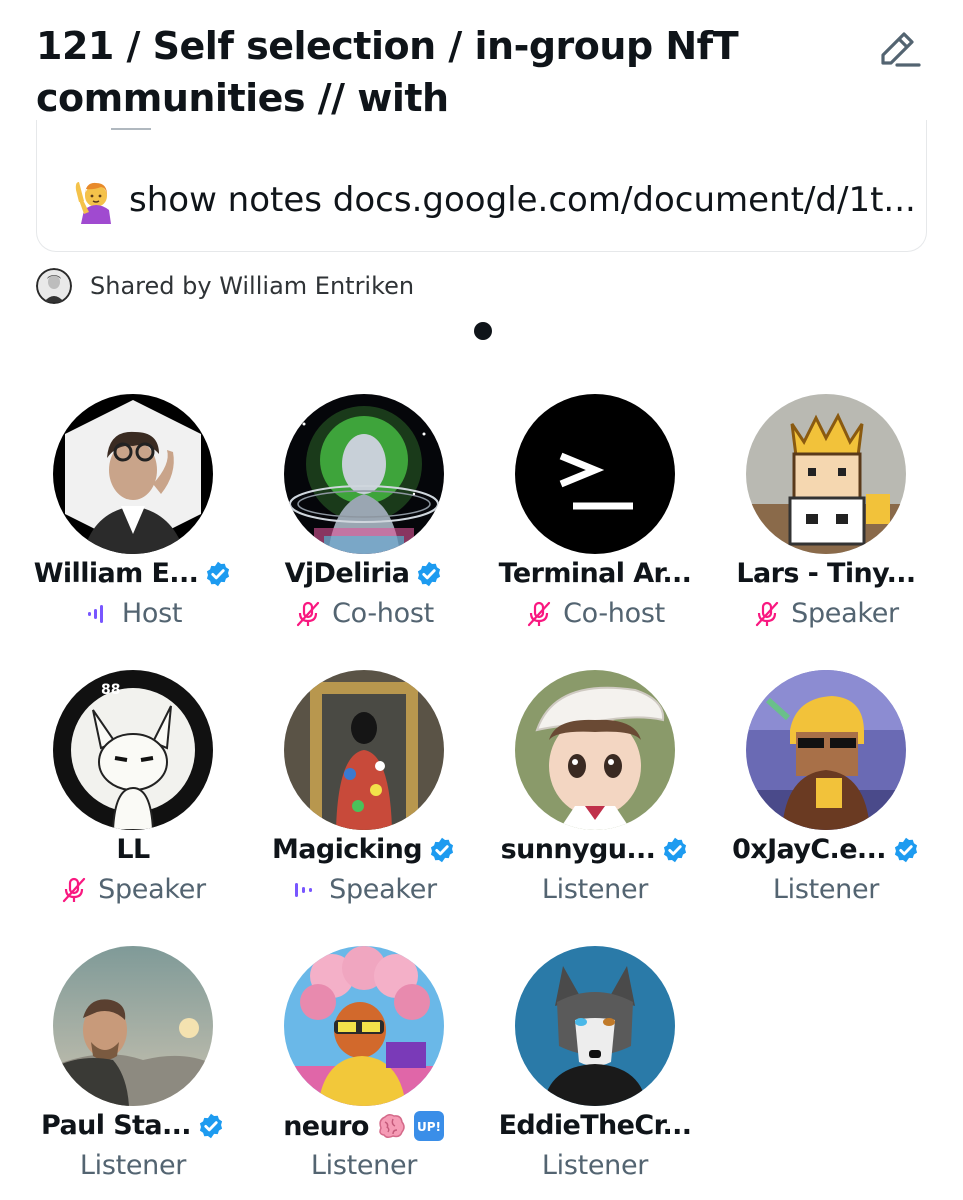 This screenshot has width=963, height=1200. I want to click on participant-card: sunnygu... Listener, so click(595, 805).